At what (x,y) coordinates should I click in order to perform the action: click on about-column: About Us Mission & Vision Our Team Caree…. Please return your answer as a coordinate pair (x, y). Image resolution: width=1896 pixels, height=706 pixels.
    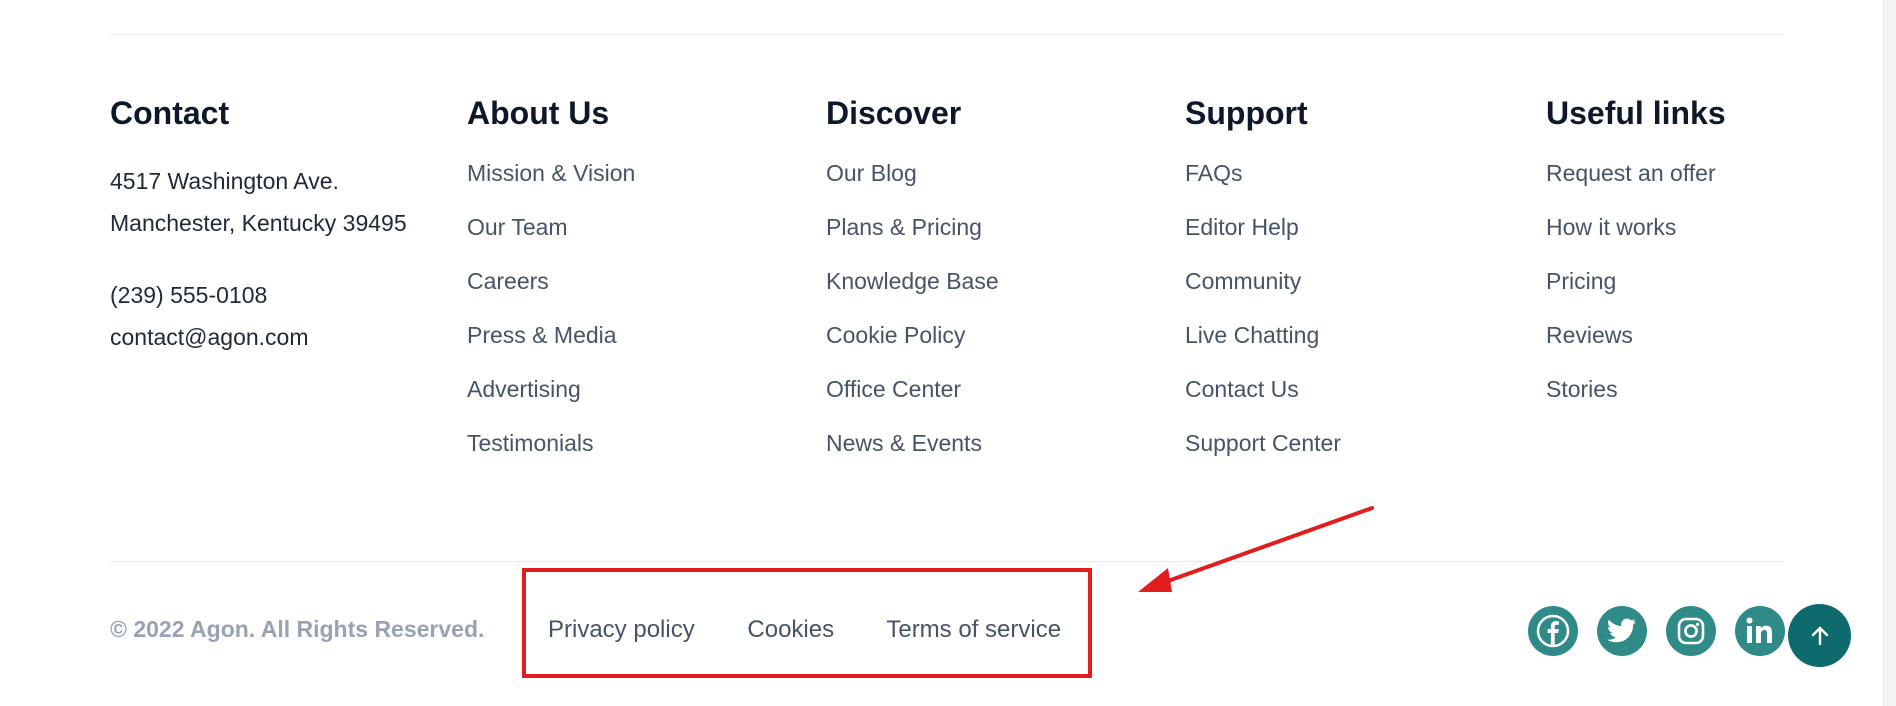
    Looking at the image, I should click on (551, 288).